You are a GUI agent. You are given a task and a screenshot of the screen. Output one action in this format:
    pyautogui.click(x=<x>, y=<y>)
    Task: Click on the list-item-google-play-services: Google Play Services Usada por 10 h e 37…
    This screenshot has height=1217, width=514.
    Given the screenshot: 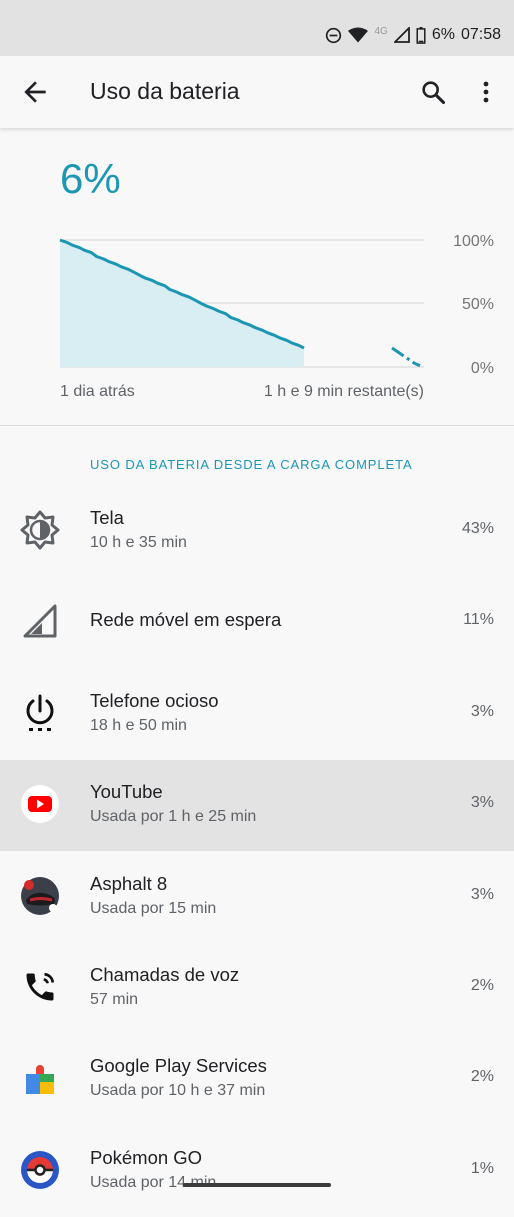 What is the action you would take?
    pyautogui.click(x=257, y=1079)
    